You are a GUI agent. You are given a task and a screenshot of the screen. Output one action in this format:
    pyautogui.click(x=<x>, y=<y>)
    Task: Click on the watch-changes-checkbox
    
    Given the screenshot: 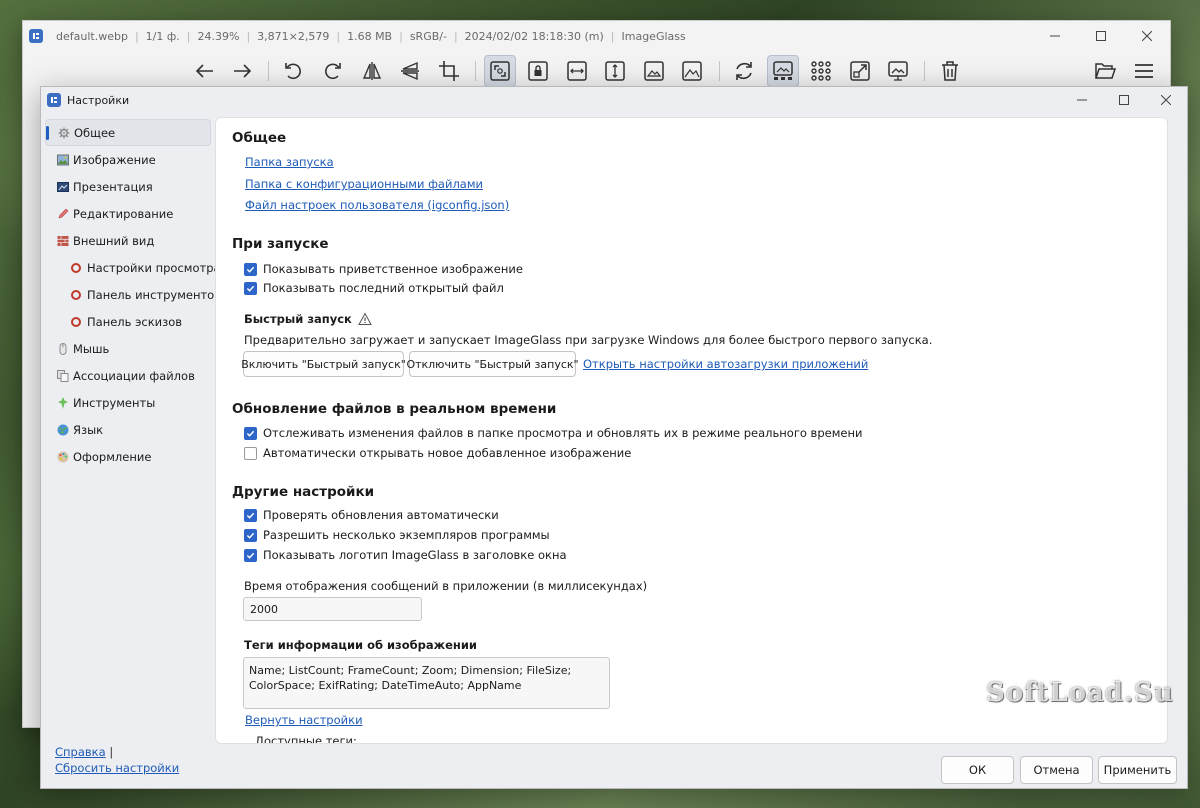 What is the action you would take?
    pyautogui.click(x=250, y=433)
    